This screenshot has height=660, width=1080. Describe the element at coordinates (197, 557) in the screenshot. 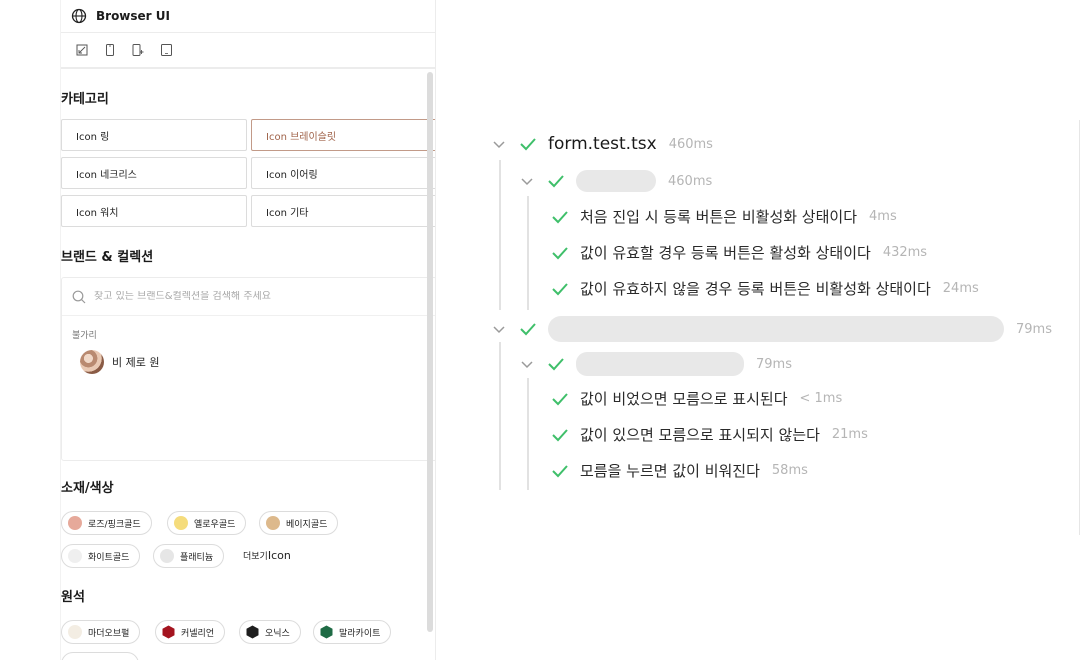

I see `chip-label: 플래티늄` at that location.